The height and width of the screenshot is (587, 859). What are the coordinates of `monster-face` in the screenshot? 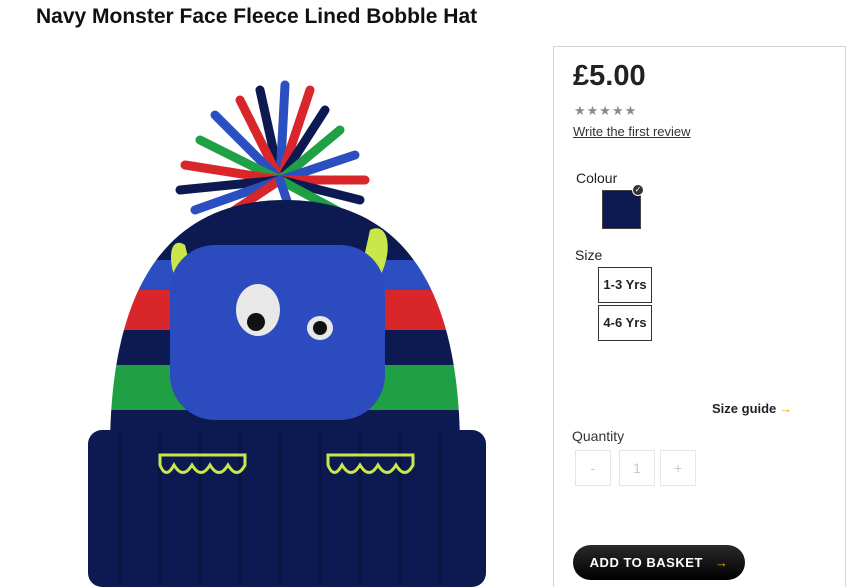 It's located at (279, 324).